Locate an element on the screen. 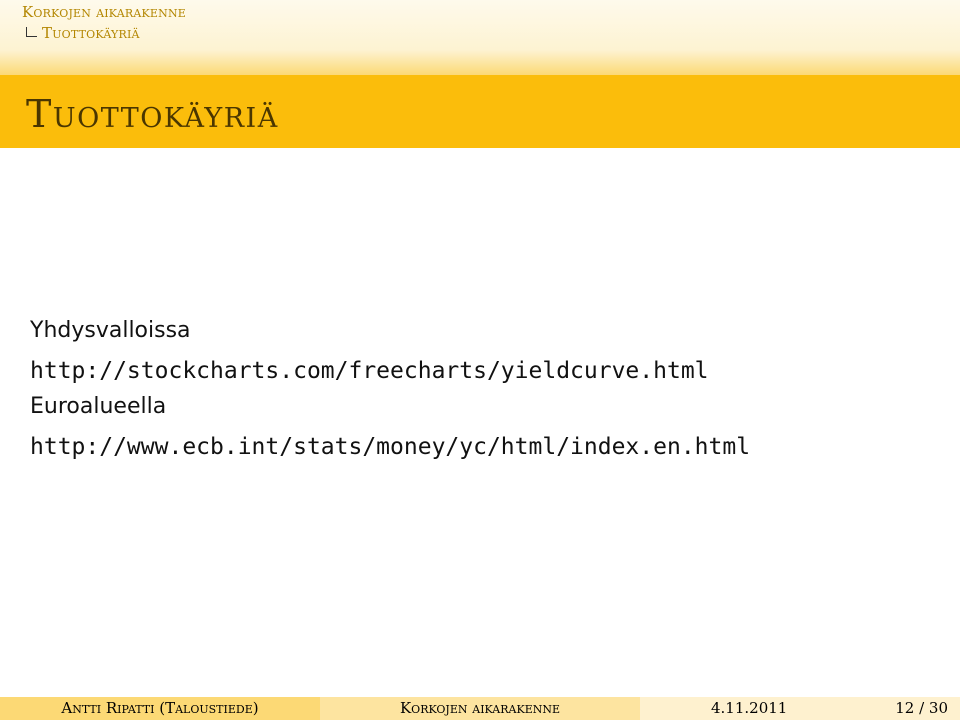 This screenshot has width=960, height=720. tree-branch-icon is located at coordinates (31, 32).